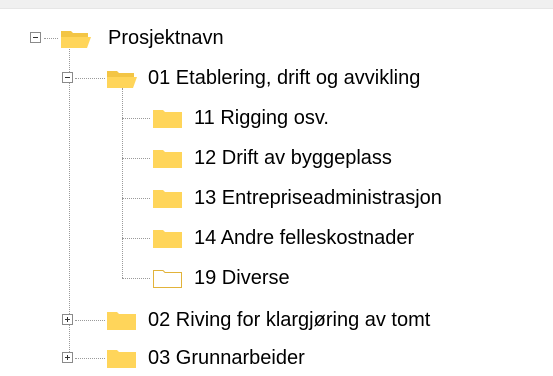 The width and height of the screenshot is (553, 376). I want to click on tree-node-root: Prosjektnavn, so click(160, 38).